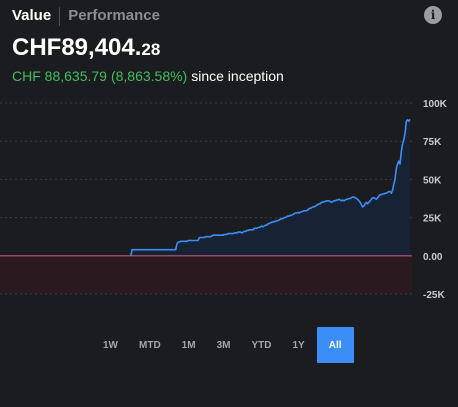  I want to click on range-button-1y: 1Y, so click(298, 345).